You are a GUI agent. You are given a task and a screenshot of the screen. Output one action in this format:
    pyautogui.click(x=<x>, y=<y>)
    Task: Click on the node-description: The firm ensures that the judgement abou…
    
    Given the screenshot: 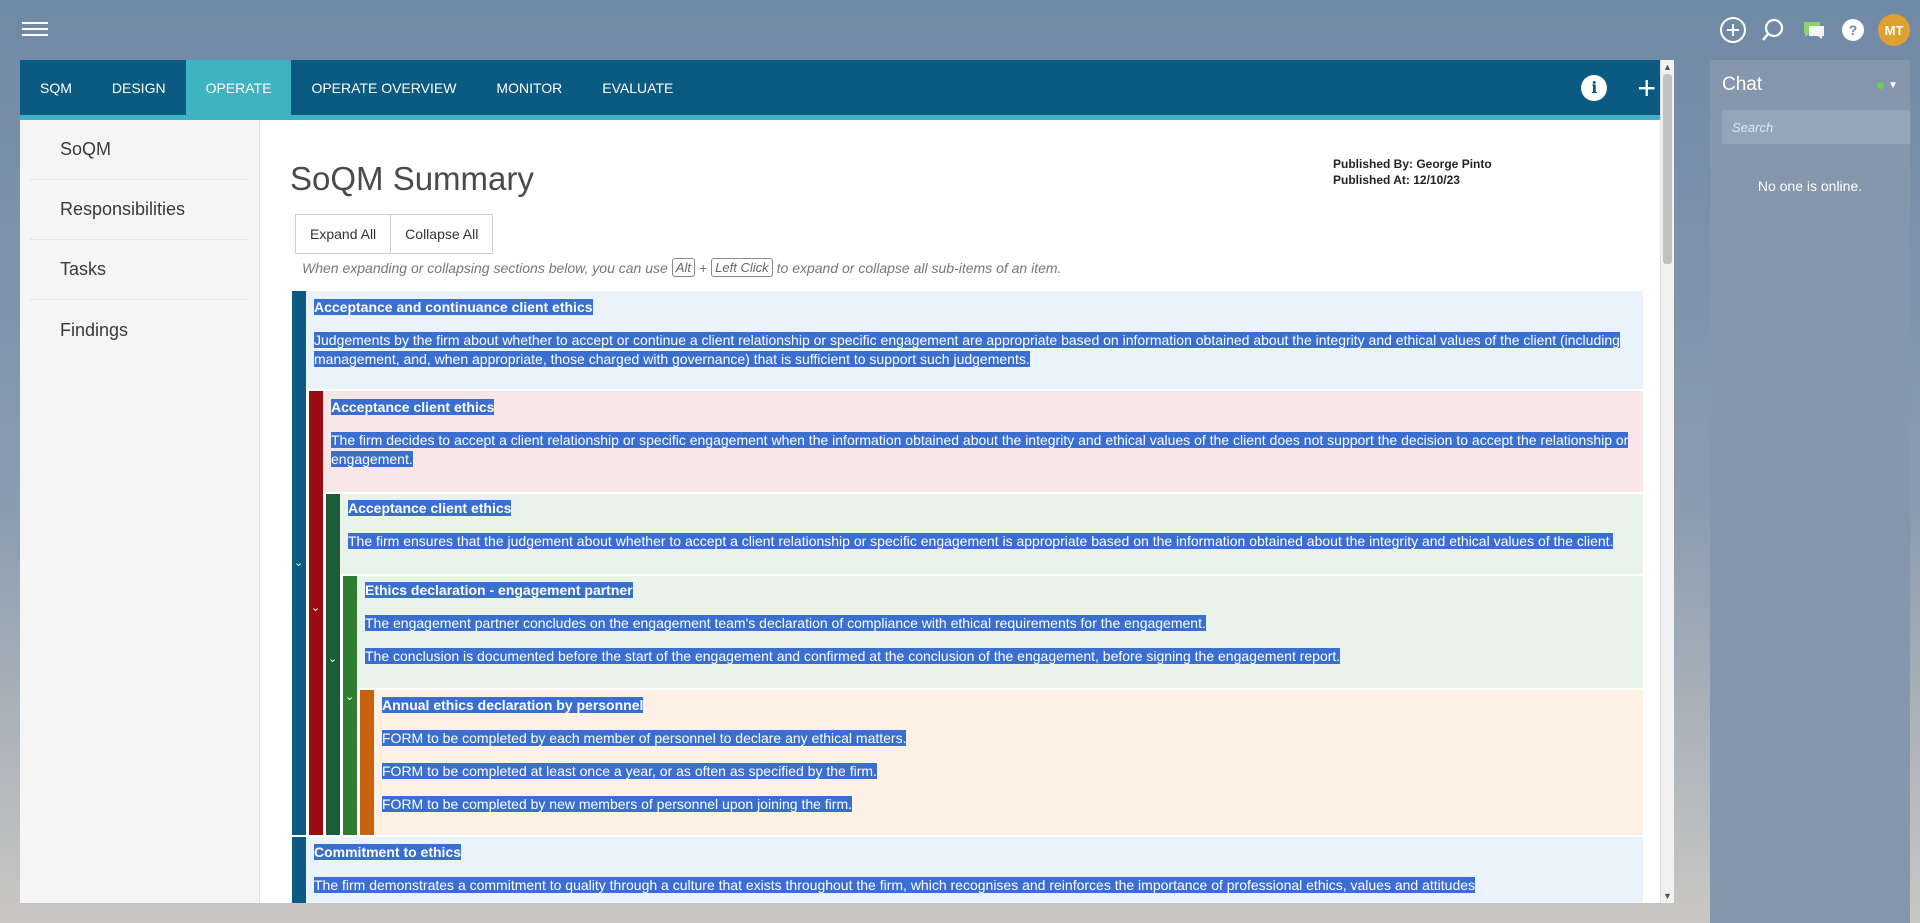 What is the action you would take?
    pyautogui.click(x=981, y=541)
    